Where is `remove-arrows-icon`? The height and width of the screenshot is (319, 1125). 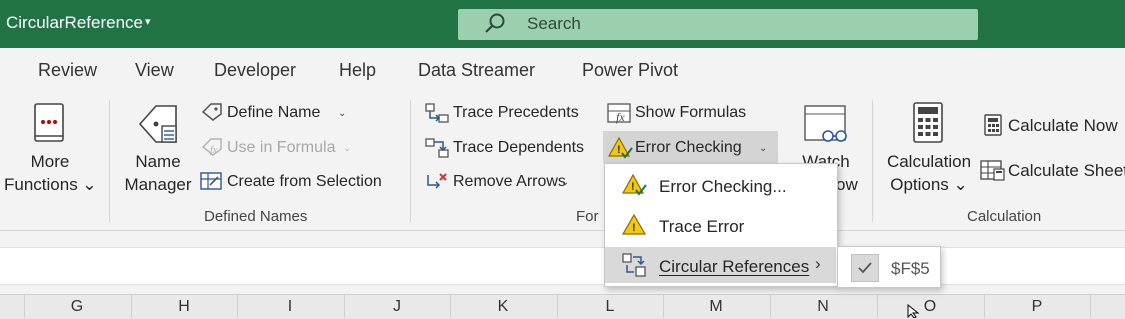
remove-arrows-icon is located at coordinates (437, 181).